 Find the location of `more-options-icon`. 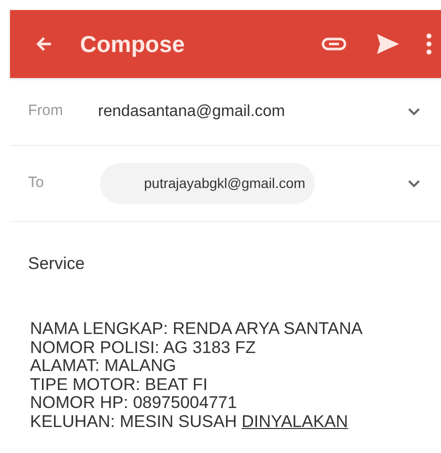

more-options-icon is located at coordinates (429, 44).